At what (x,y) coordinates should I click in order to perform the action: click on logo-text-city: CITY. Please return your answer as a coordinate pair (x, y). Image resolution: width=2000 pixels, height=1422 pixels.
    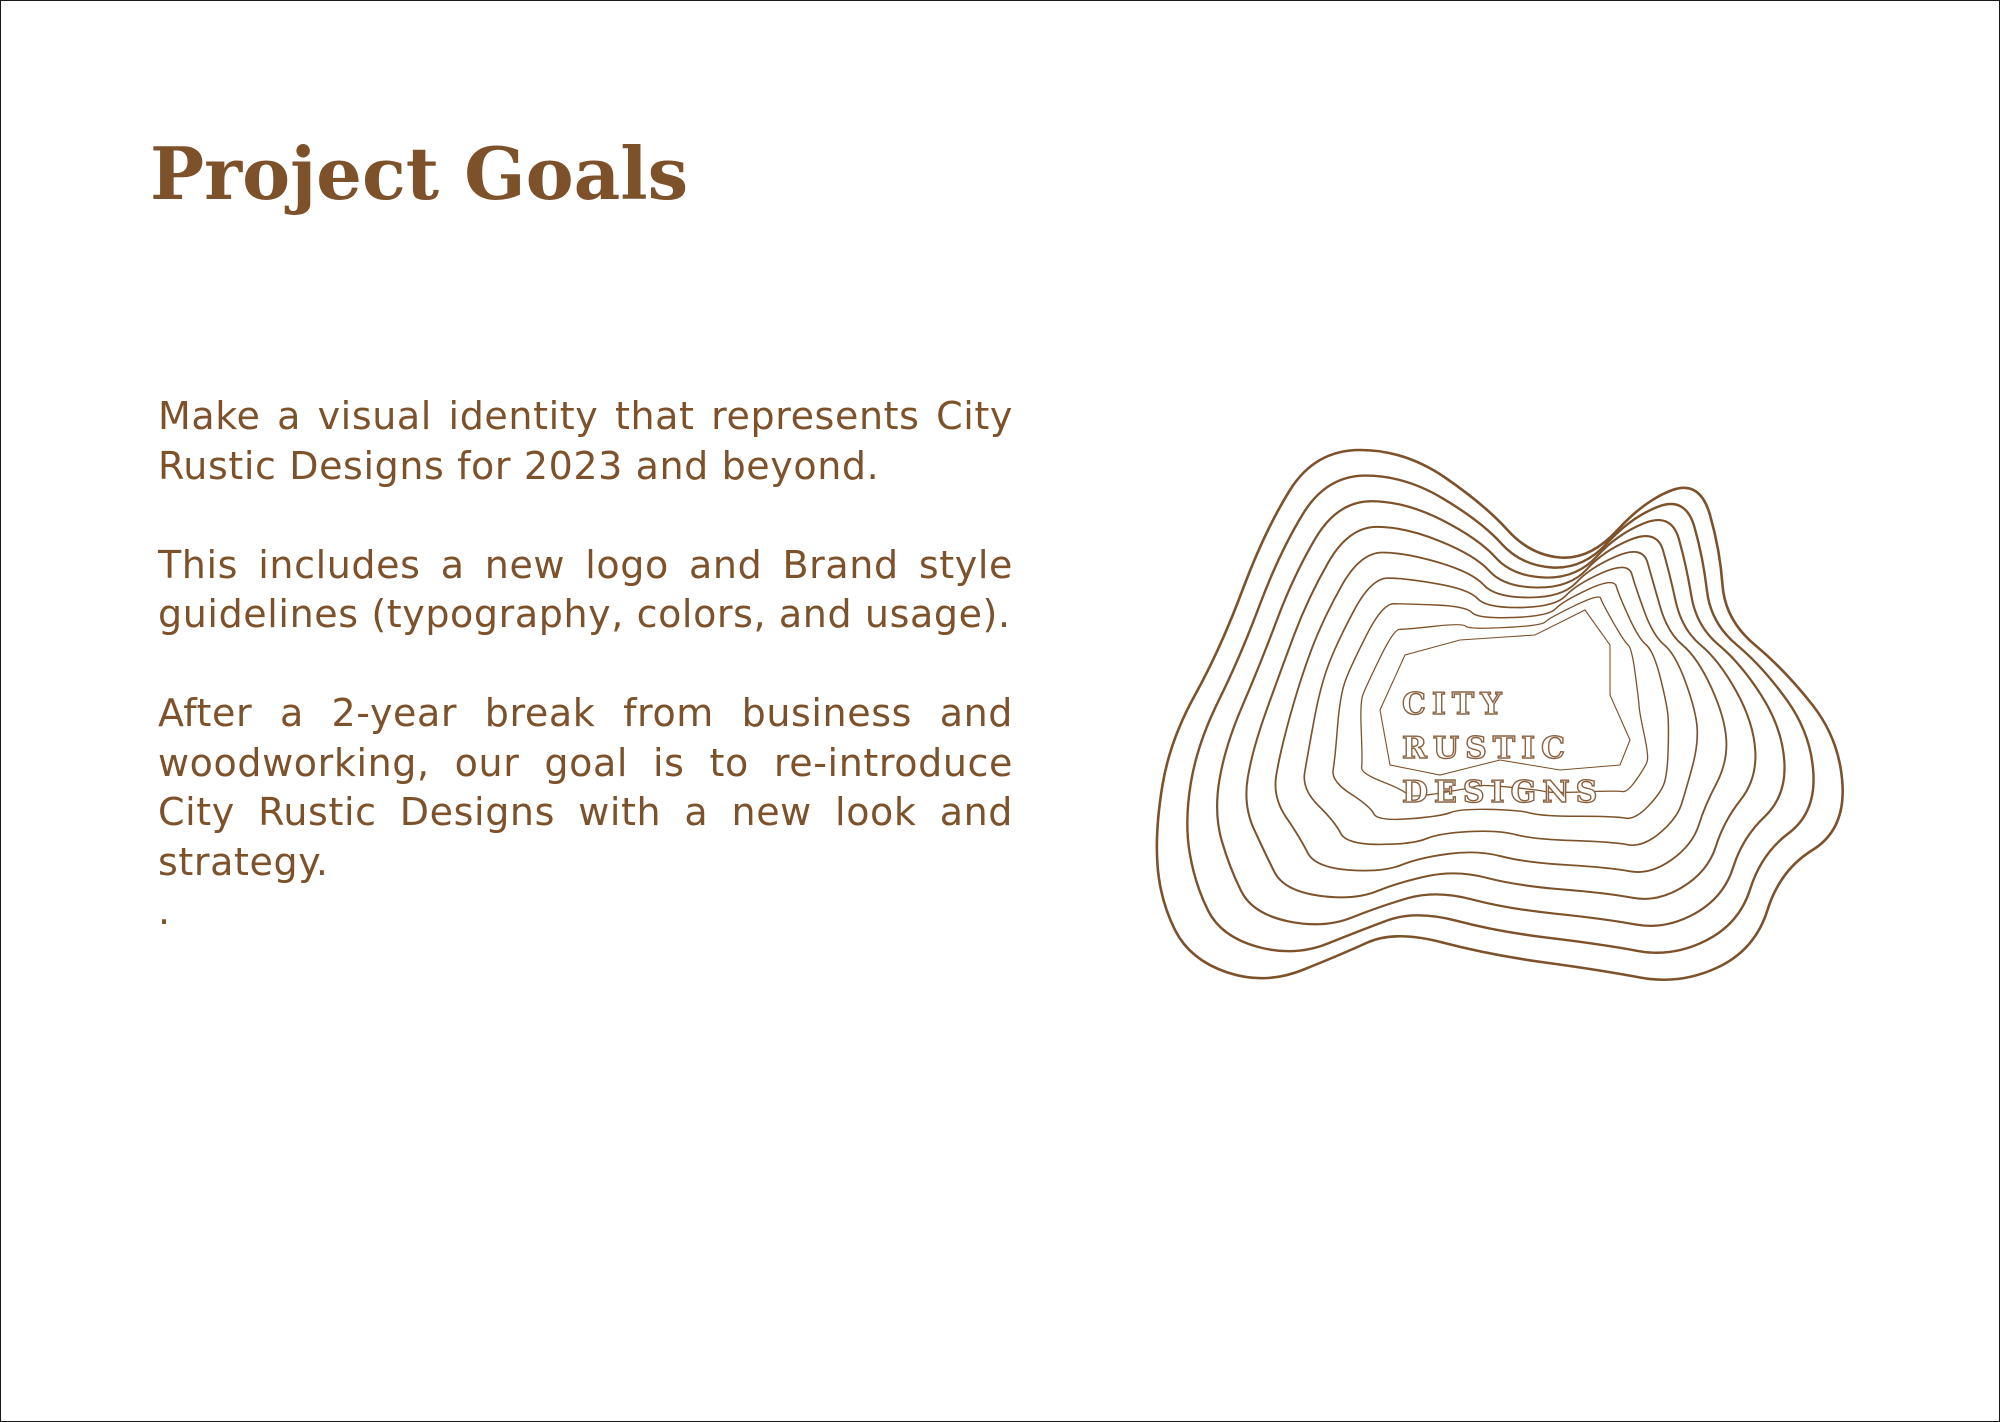
    Looking at the image, I should click on (1455, 704).